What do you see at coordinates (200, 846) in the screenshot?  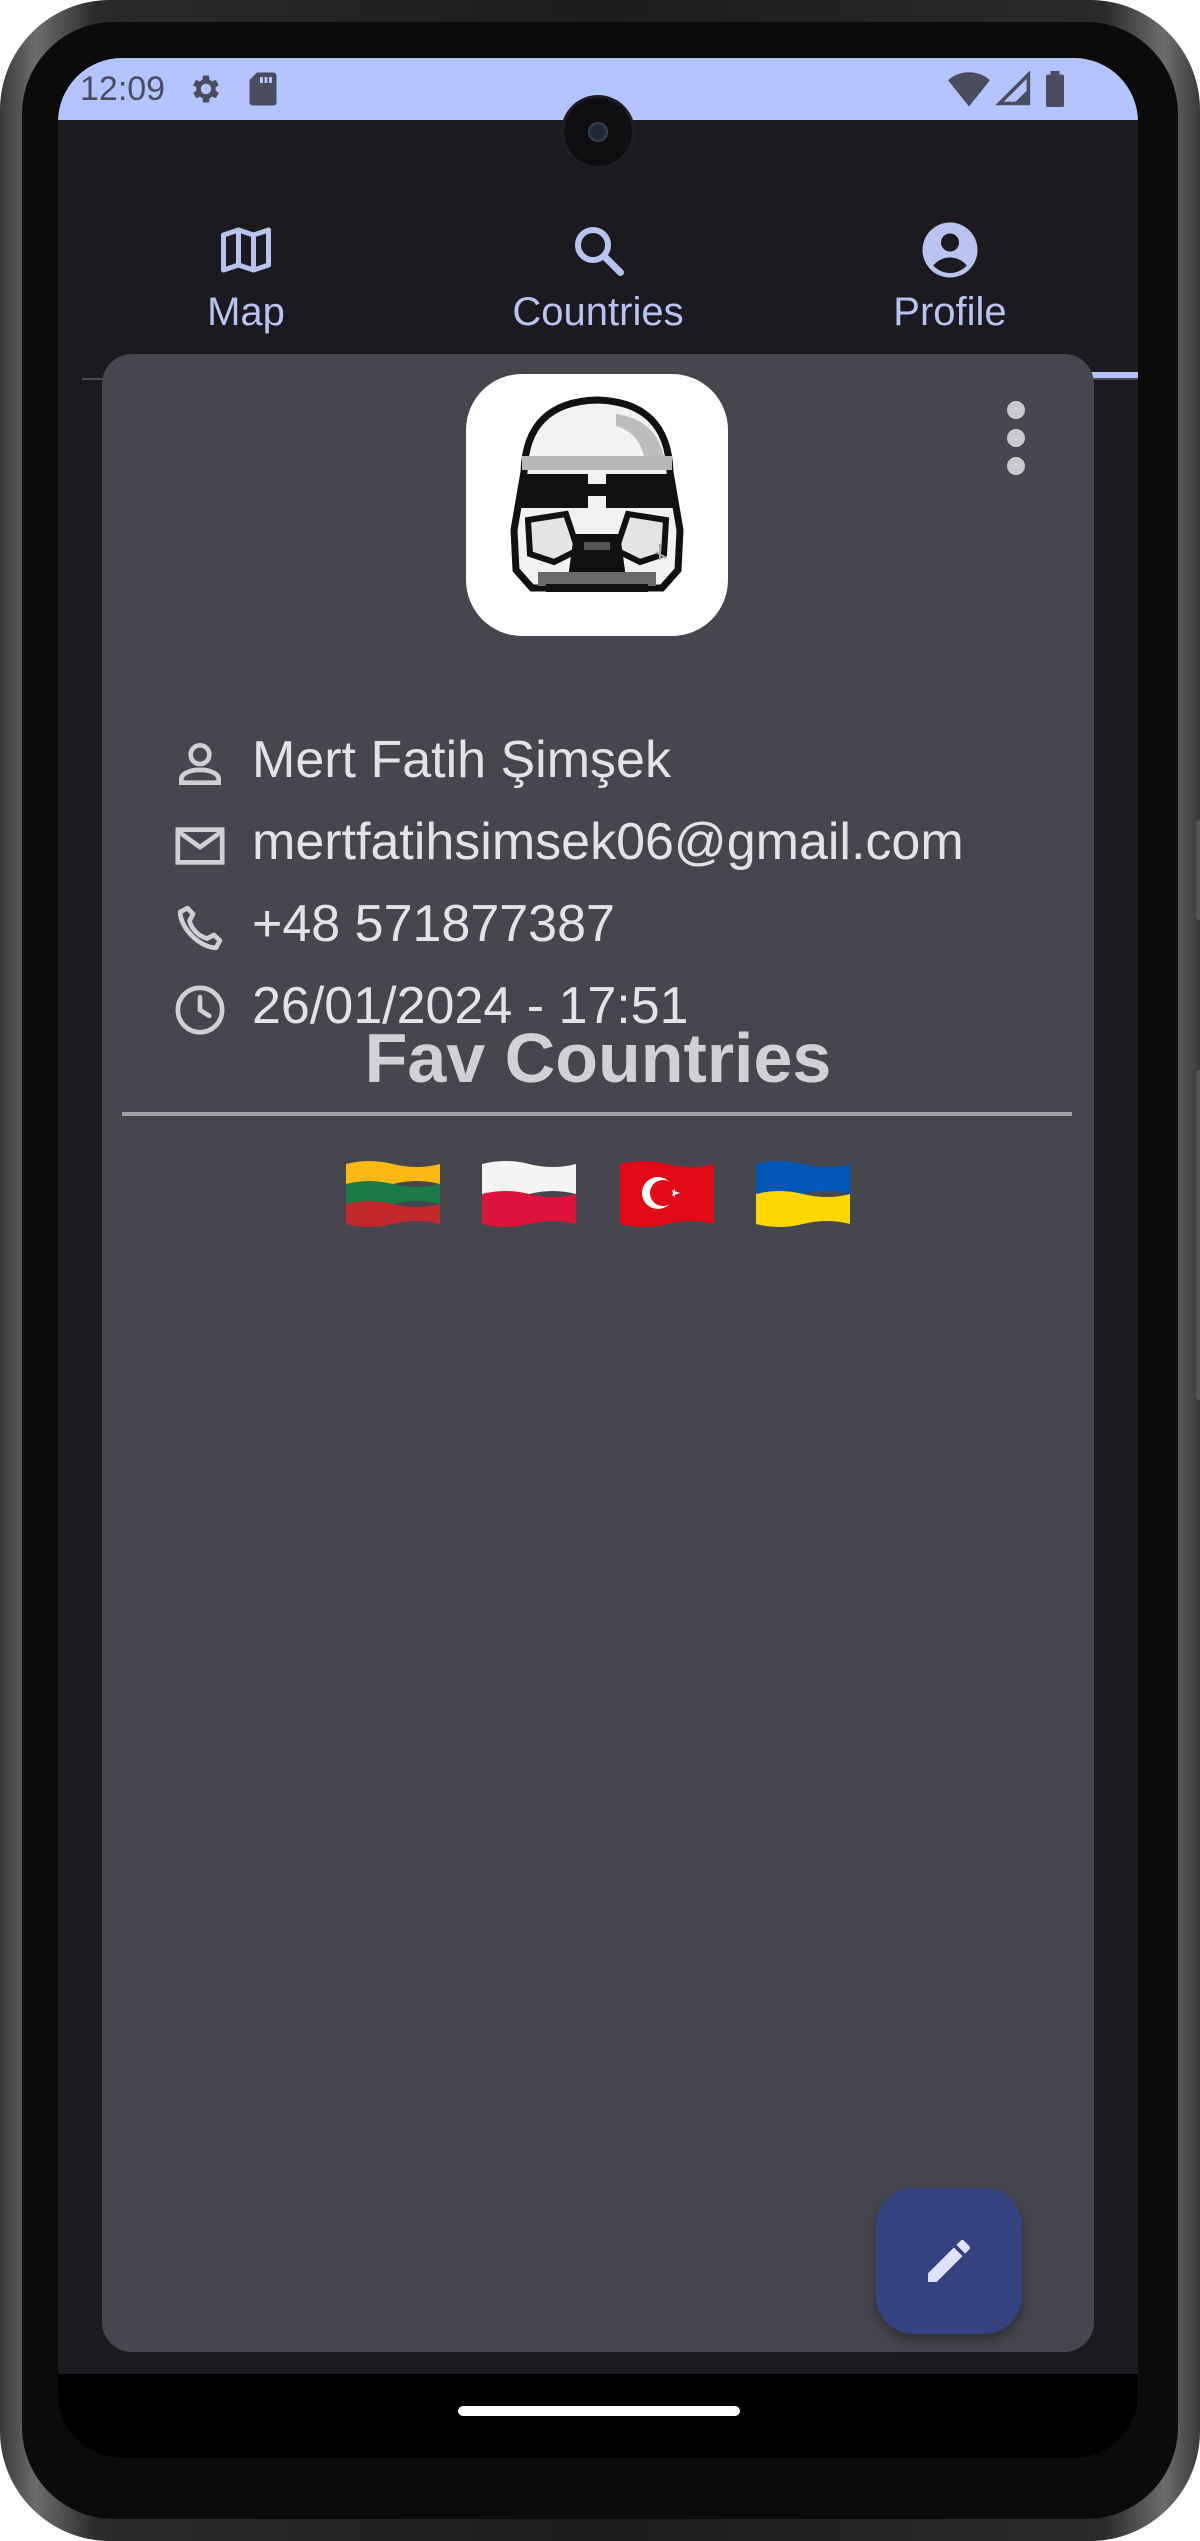 I see `mail-icon` at bounding box center [200, 846].